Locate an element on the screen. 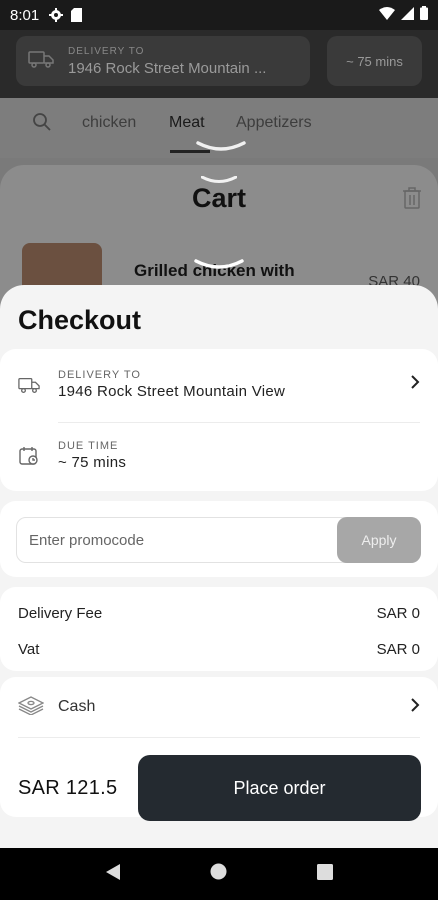 The image size is (438, 900). battery-icon is located at coordinates (424, 15).